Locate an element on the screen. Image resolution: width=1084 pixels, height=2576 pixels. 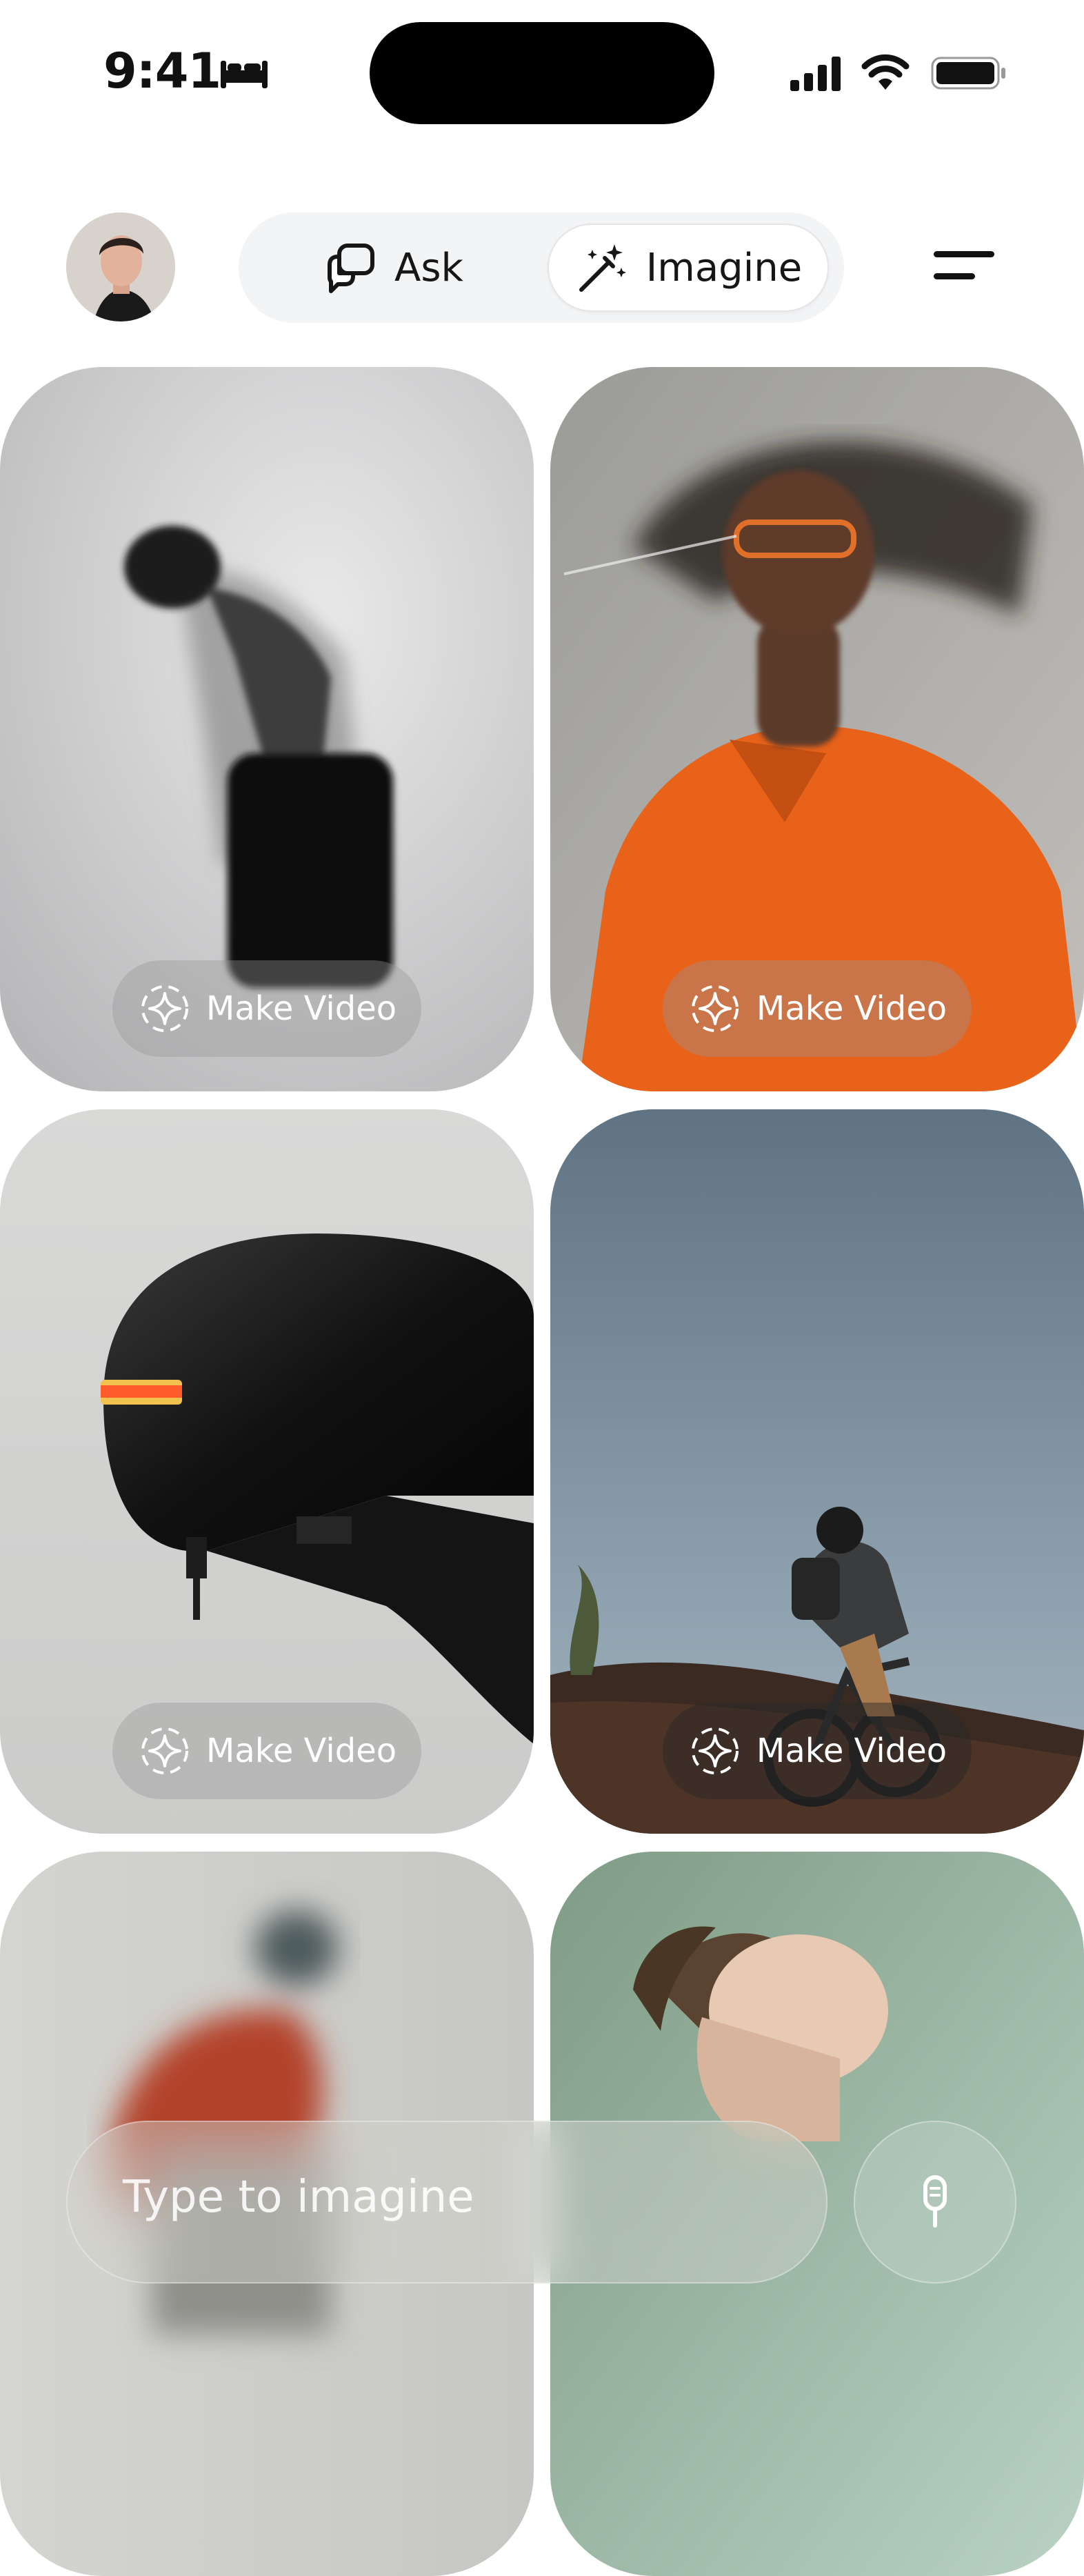
imagine-prompt-input: Type to imagine is located at coordinates (446, 2202).